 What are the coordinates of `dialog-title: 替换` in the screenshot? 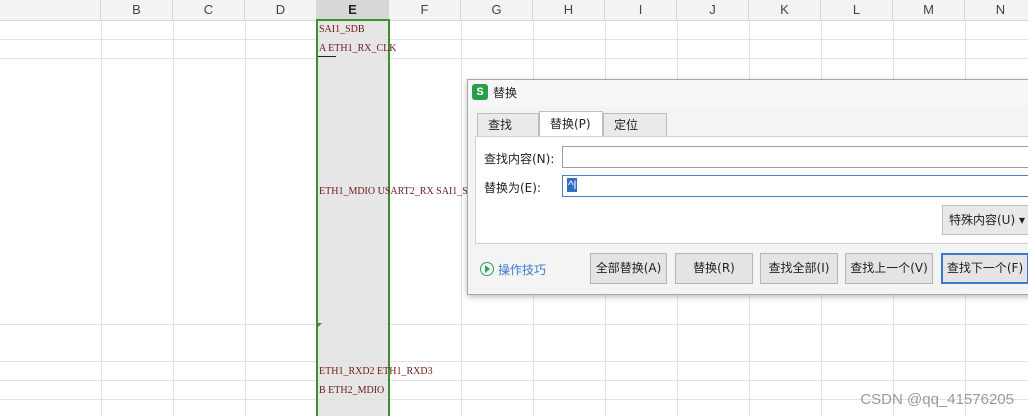 It's located at (505, 93).